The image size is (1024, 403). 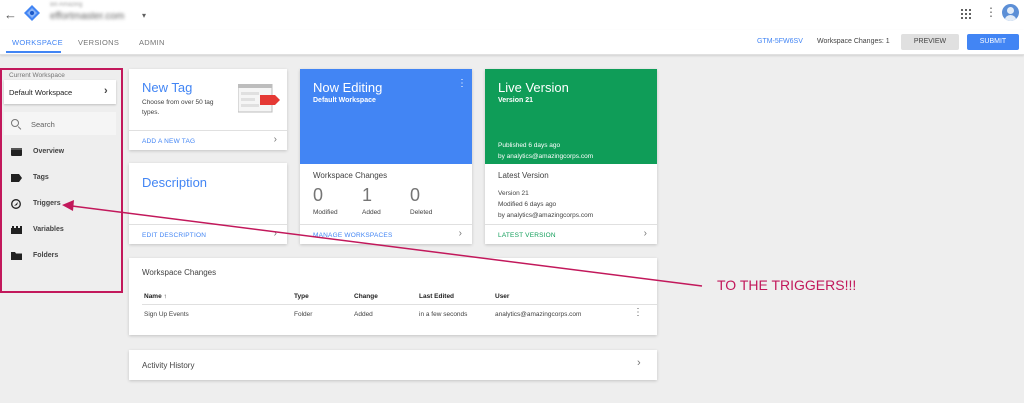 What do you see at coordinates (47, 203) in the screenshot?
I see `sidebar-item-label: Triggers` at bounding box center [47, 203].